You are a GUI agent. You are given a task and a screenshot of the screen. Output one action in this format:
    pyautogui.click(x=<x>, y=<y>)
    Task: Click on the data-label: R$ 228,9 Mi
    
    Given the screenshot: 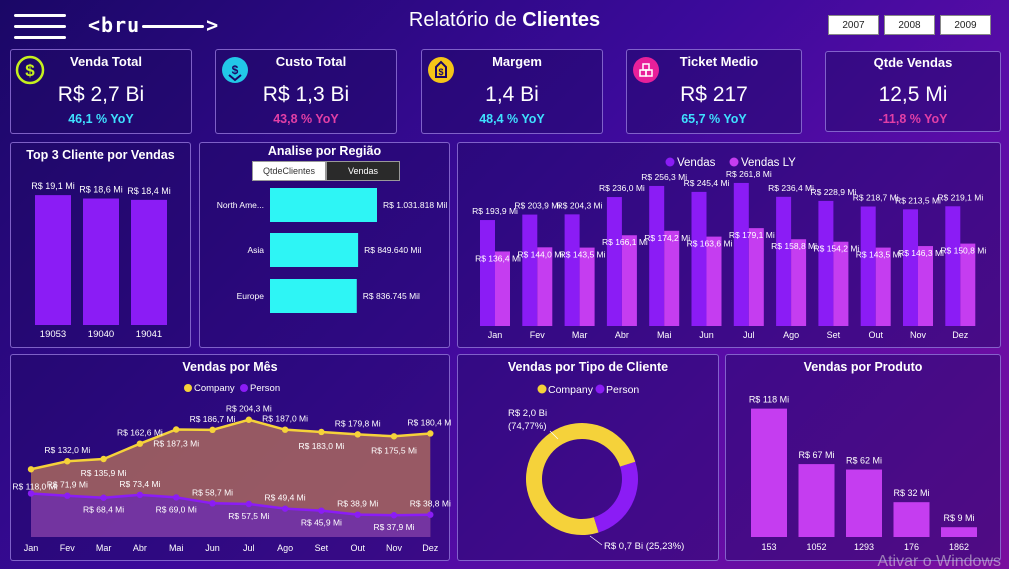 What is the action you would take?
    pyautogui.click(x=833, y=192)
    